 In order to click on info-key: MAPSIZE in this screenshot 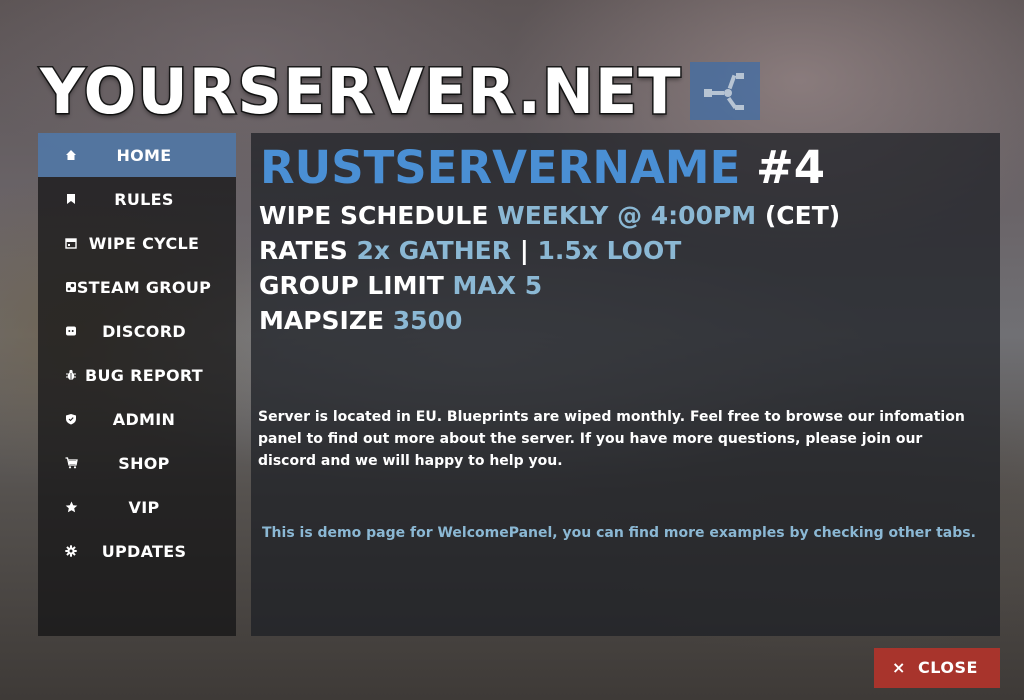, I will do `click(322, 320)`.